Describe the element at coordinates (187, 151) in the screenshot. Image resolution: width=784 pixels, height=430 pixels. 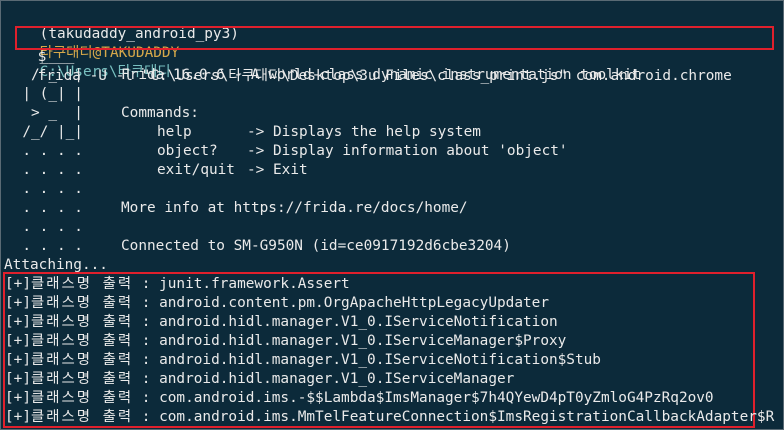
I see `command-object-name: object?` at that location.